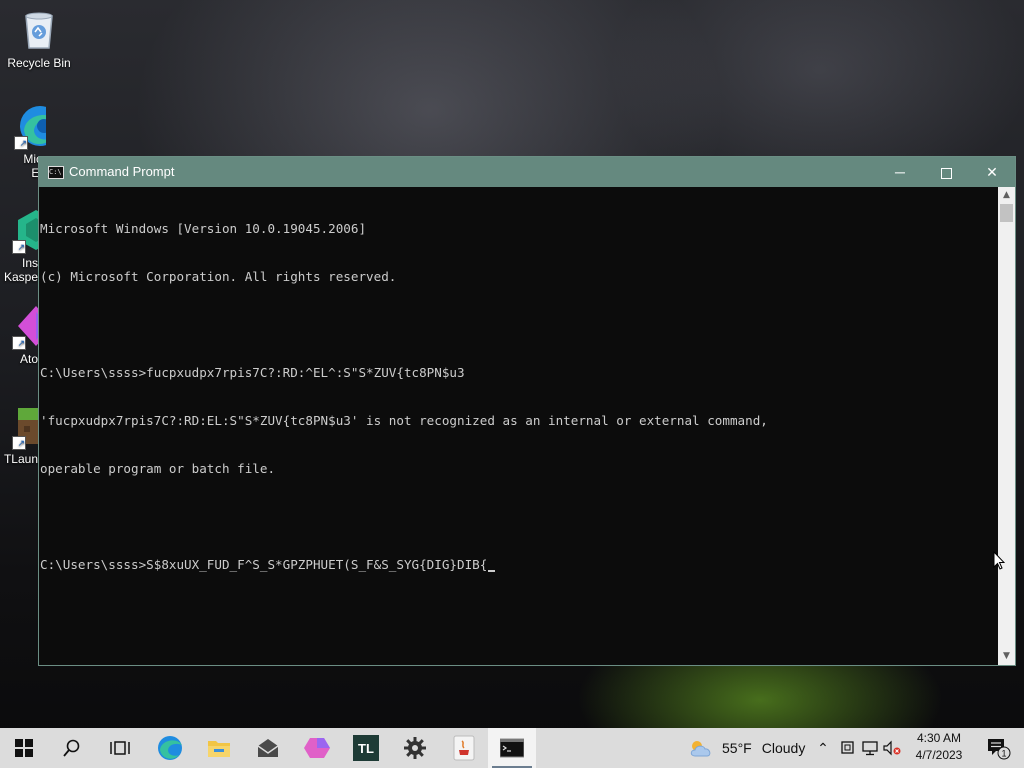 Image resolution: width=1024 pixels, height=768 pixels. Describe the element at coordinates (492, 571) in the screenshot. I see `text-cursor` at that location.